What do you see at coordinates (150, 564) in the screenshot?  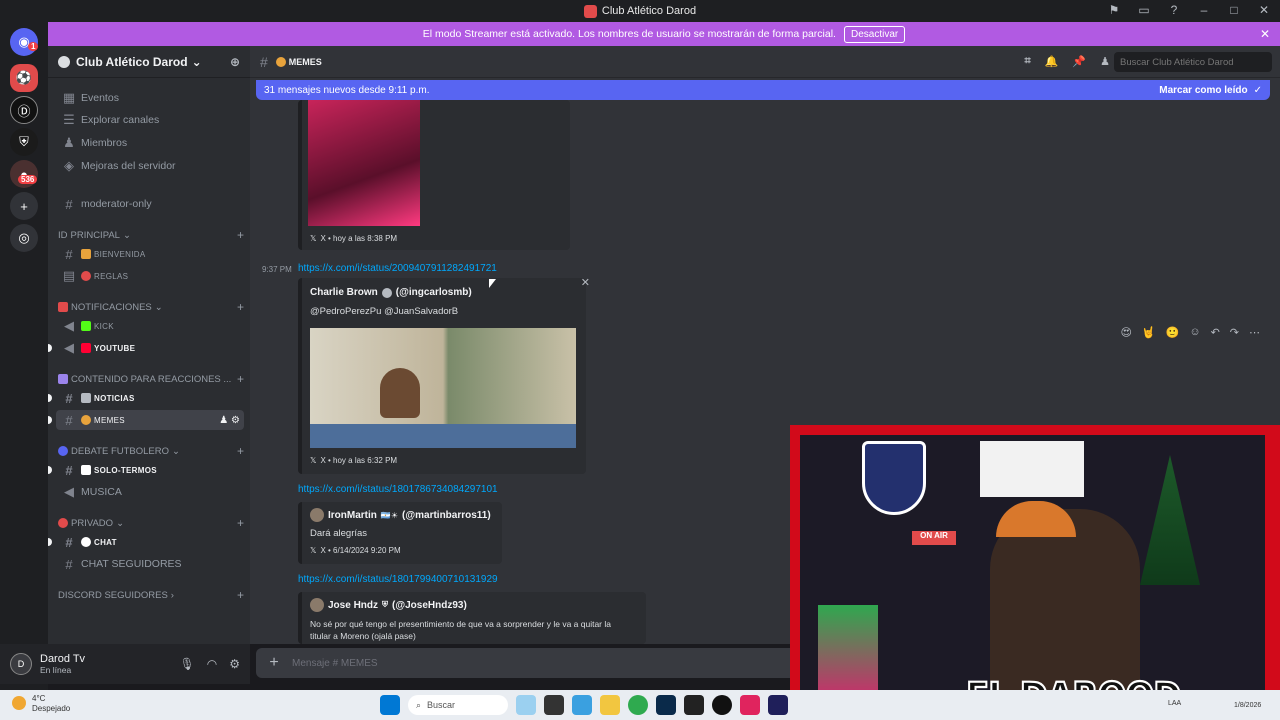 I see `channel-chat-seguidores: # CHAT SEGUIDORES` at bounding box center [150, 564].